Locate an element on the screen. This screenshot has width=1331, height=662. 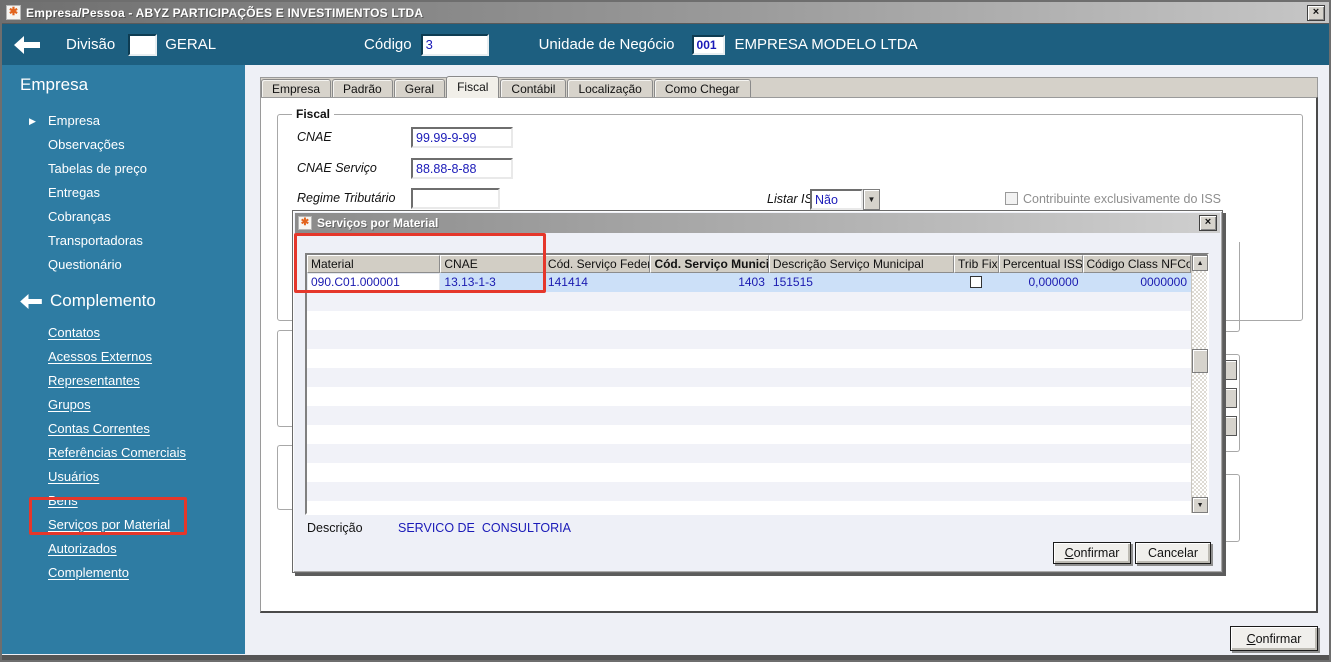
sidebar-section-empresa-title: Empresa is located at coordinates (54, 84).